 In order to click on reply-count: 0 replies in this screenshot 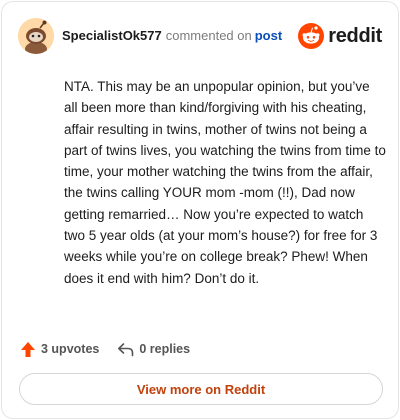, I will do `click(165, 349)`.